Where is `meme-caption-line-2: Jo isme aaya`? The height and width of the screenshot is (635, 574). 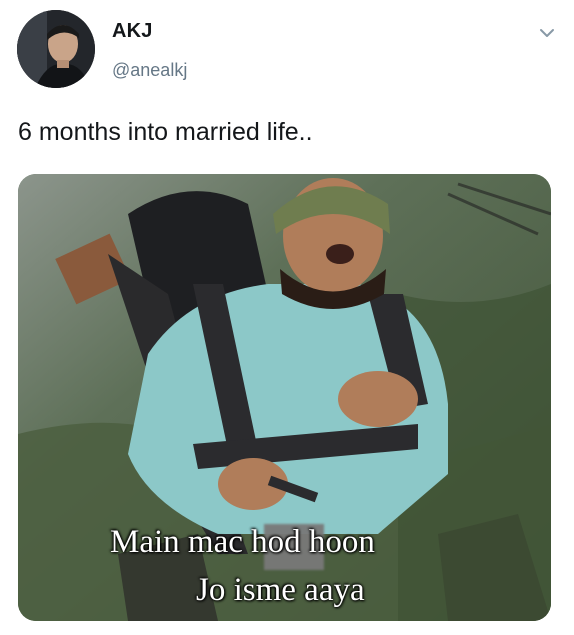 meme-caption-line-2: Jo isme aaya is located at coordinates (280, 590).